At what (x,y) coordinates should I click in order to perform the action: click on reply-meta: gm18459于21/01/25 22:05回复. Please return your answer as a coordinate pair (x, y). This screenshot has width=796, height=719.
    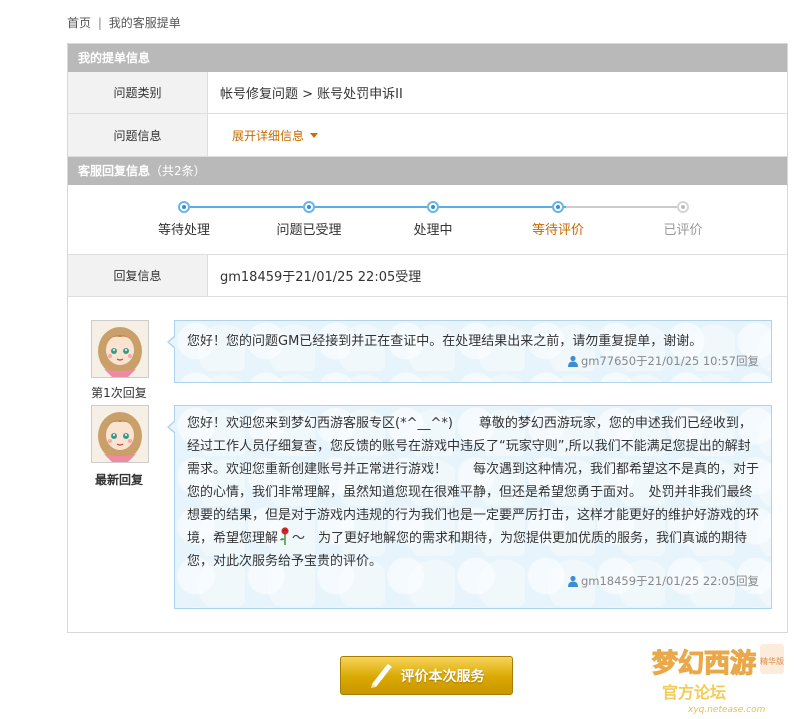
    Looking at the image, I should click on (473, 584).